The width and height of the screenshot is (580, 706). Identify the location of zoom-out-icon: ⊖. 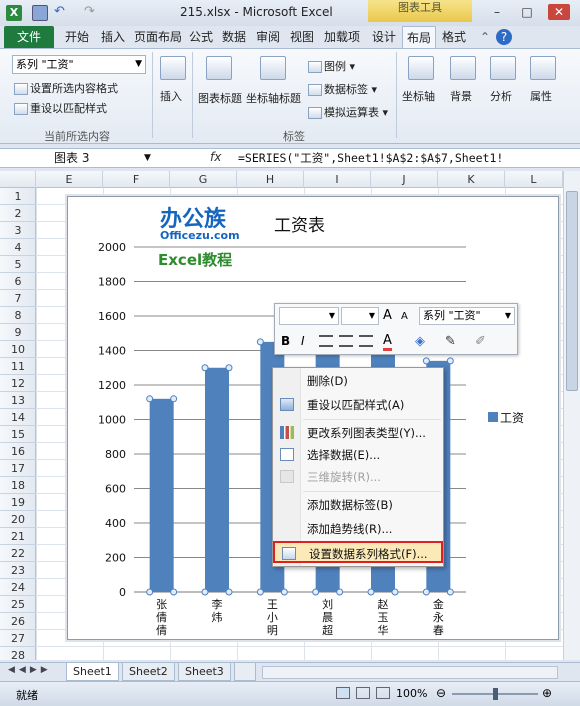
(441, 693).